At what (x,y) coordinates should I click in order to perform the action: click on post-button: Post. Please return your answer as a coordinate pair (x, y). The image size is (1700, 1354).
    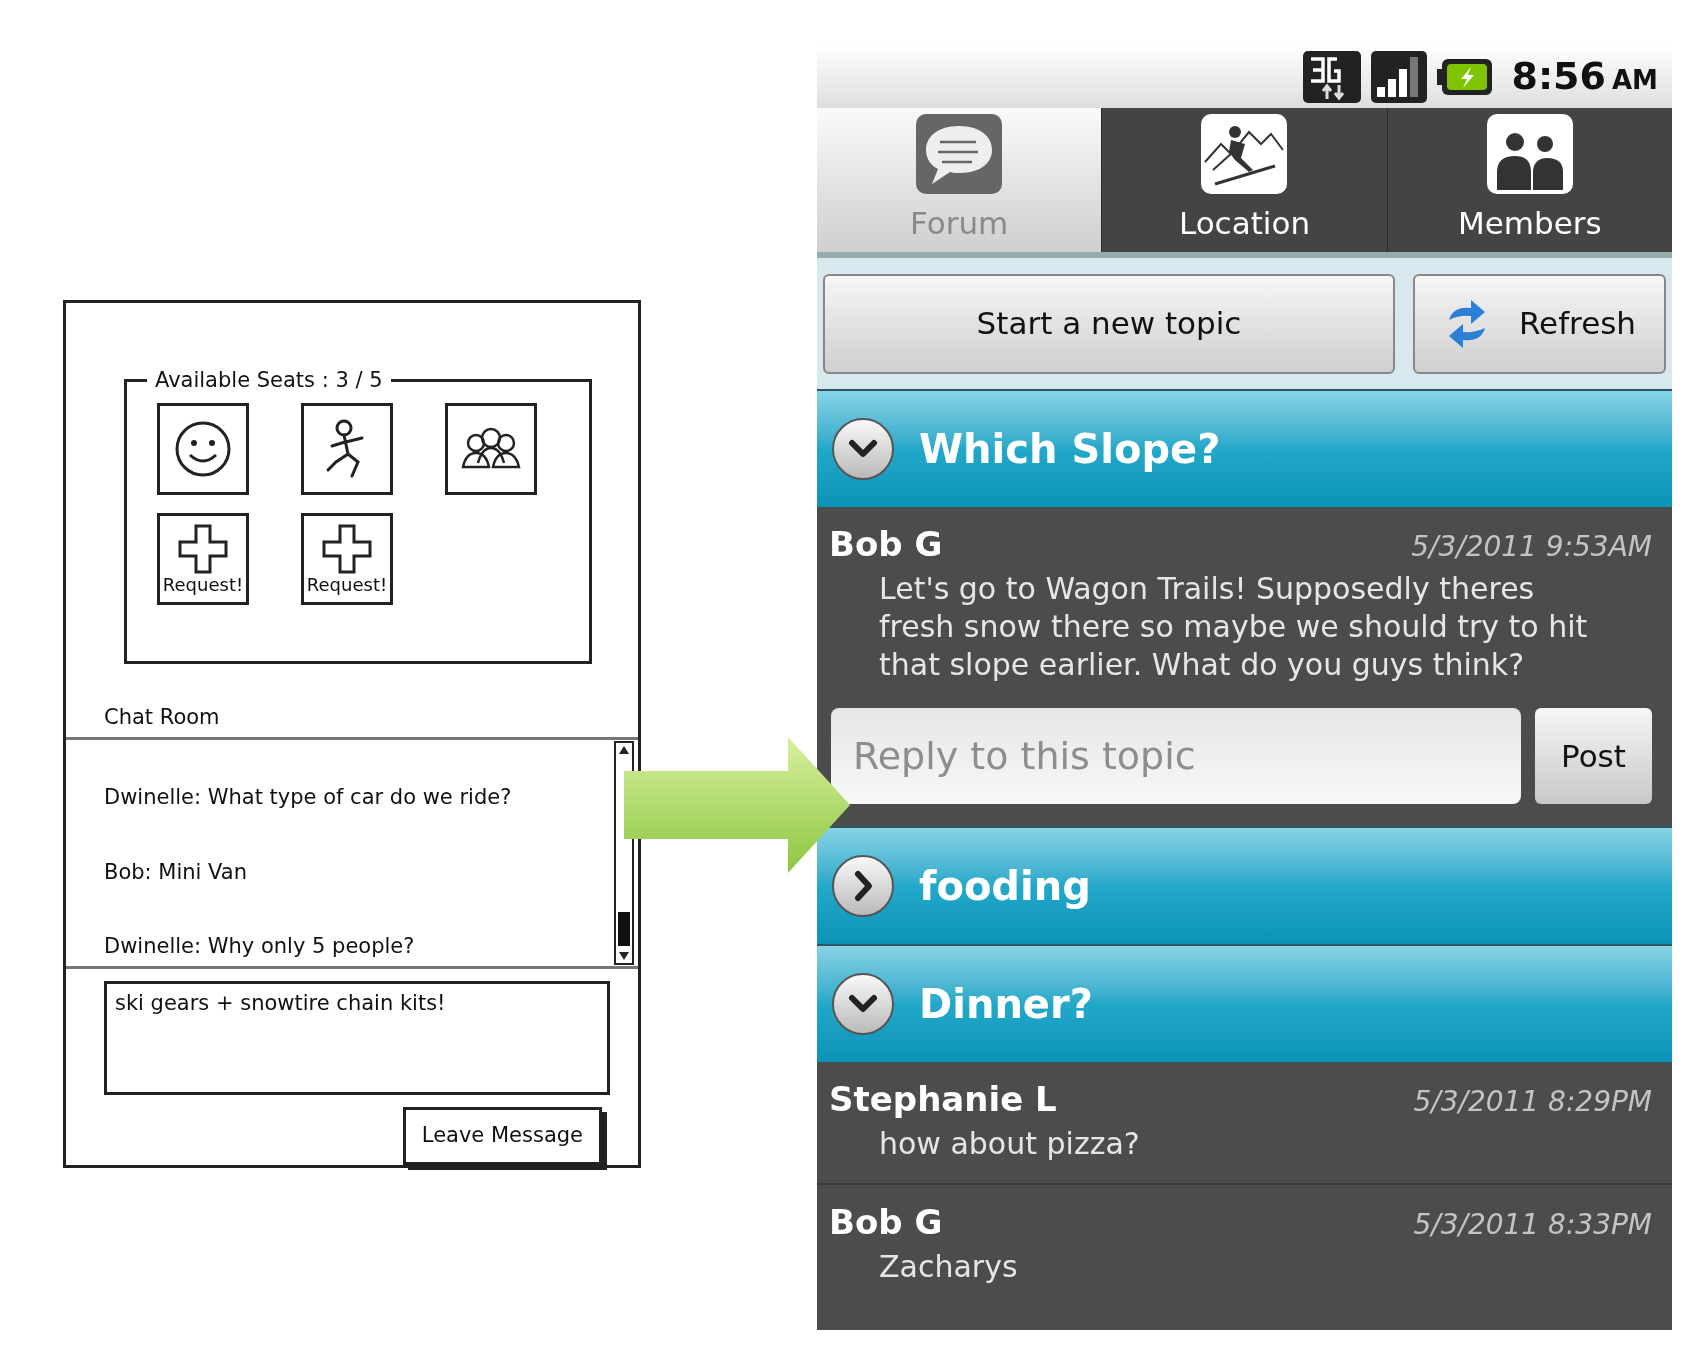
    Looking at the image, I should click on (1593, 756).